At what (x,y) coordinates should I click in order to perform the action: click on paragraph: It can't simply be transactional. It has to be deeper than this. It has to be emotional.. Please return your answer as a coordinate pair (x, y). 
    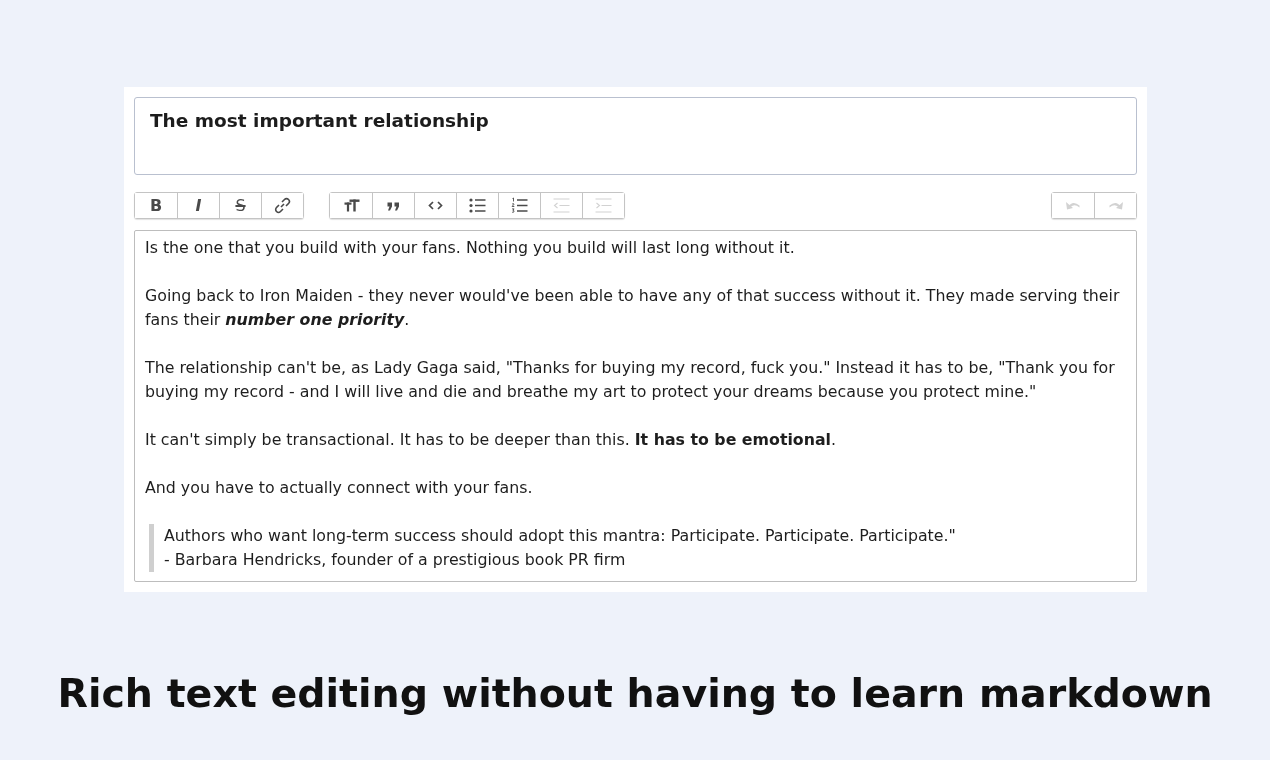
    Looking at the image, I should click on (491, 440).